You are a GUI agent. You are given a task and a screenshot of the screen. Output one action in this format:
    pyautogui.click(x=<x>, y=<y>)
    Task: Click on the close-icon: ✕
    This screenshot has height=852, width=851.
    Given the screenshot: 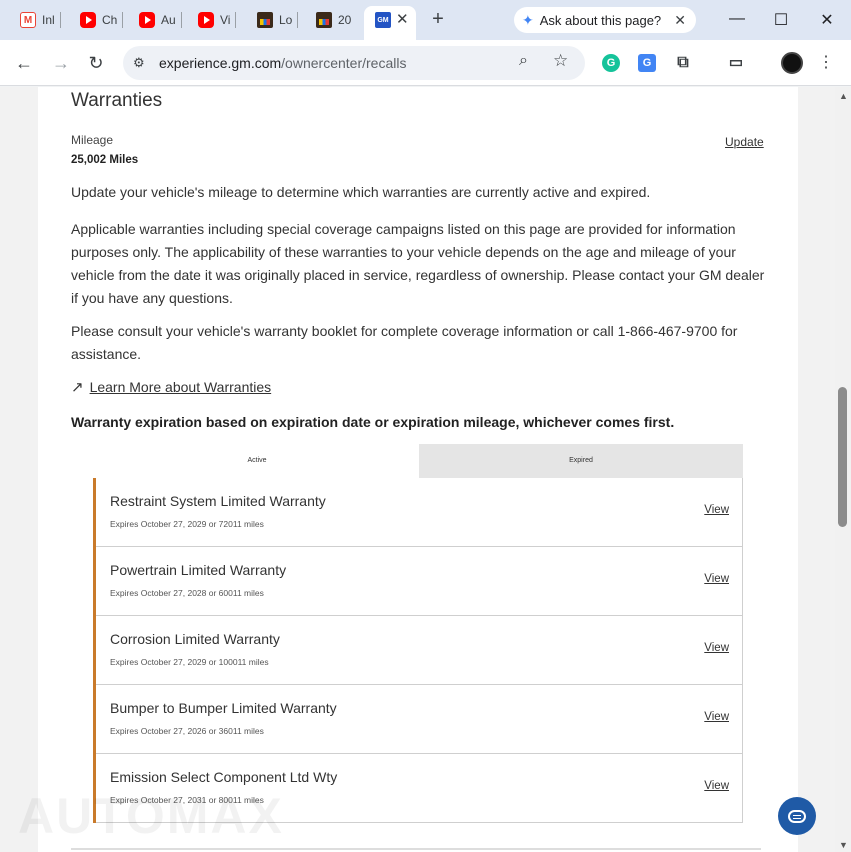 What is the action you would take?
    pyautogui.click(x=680, y=20)
    